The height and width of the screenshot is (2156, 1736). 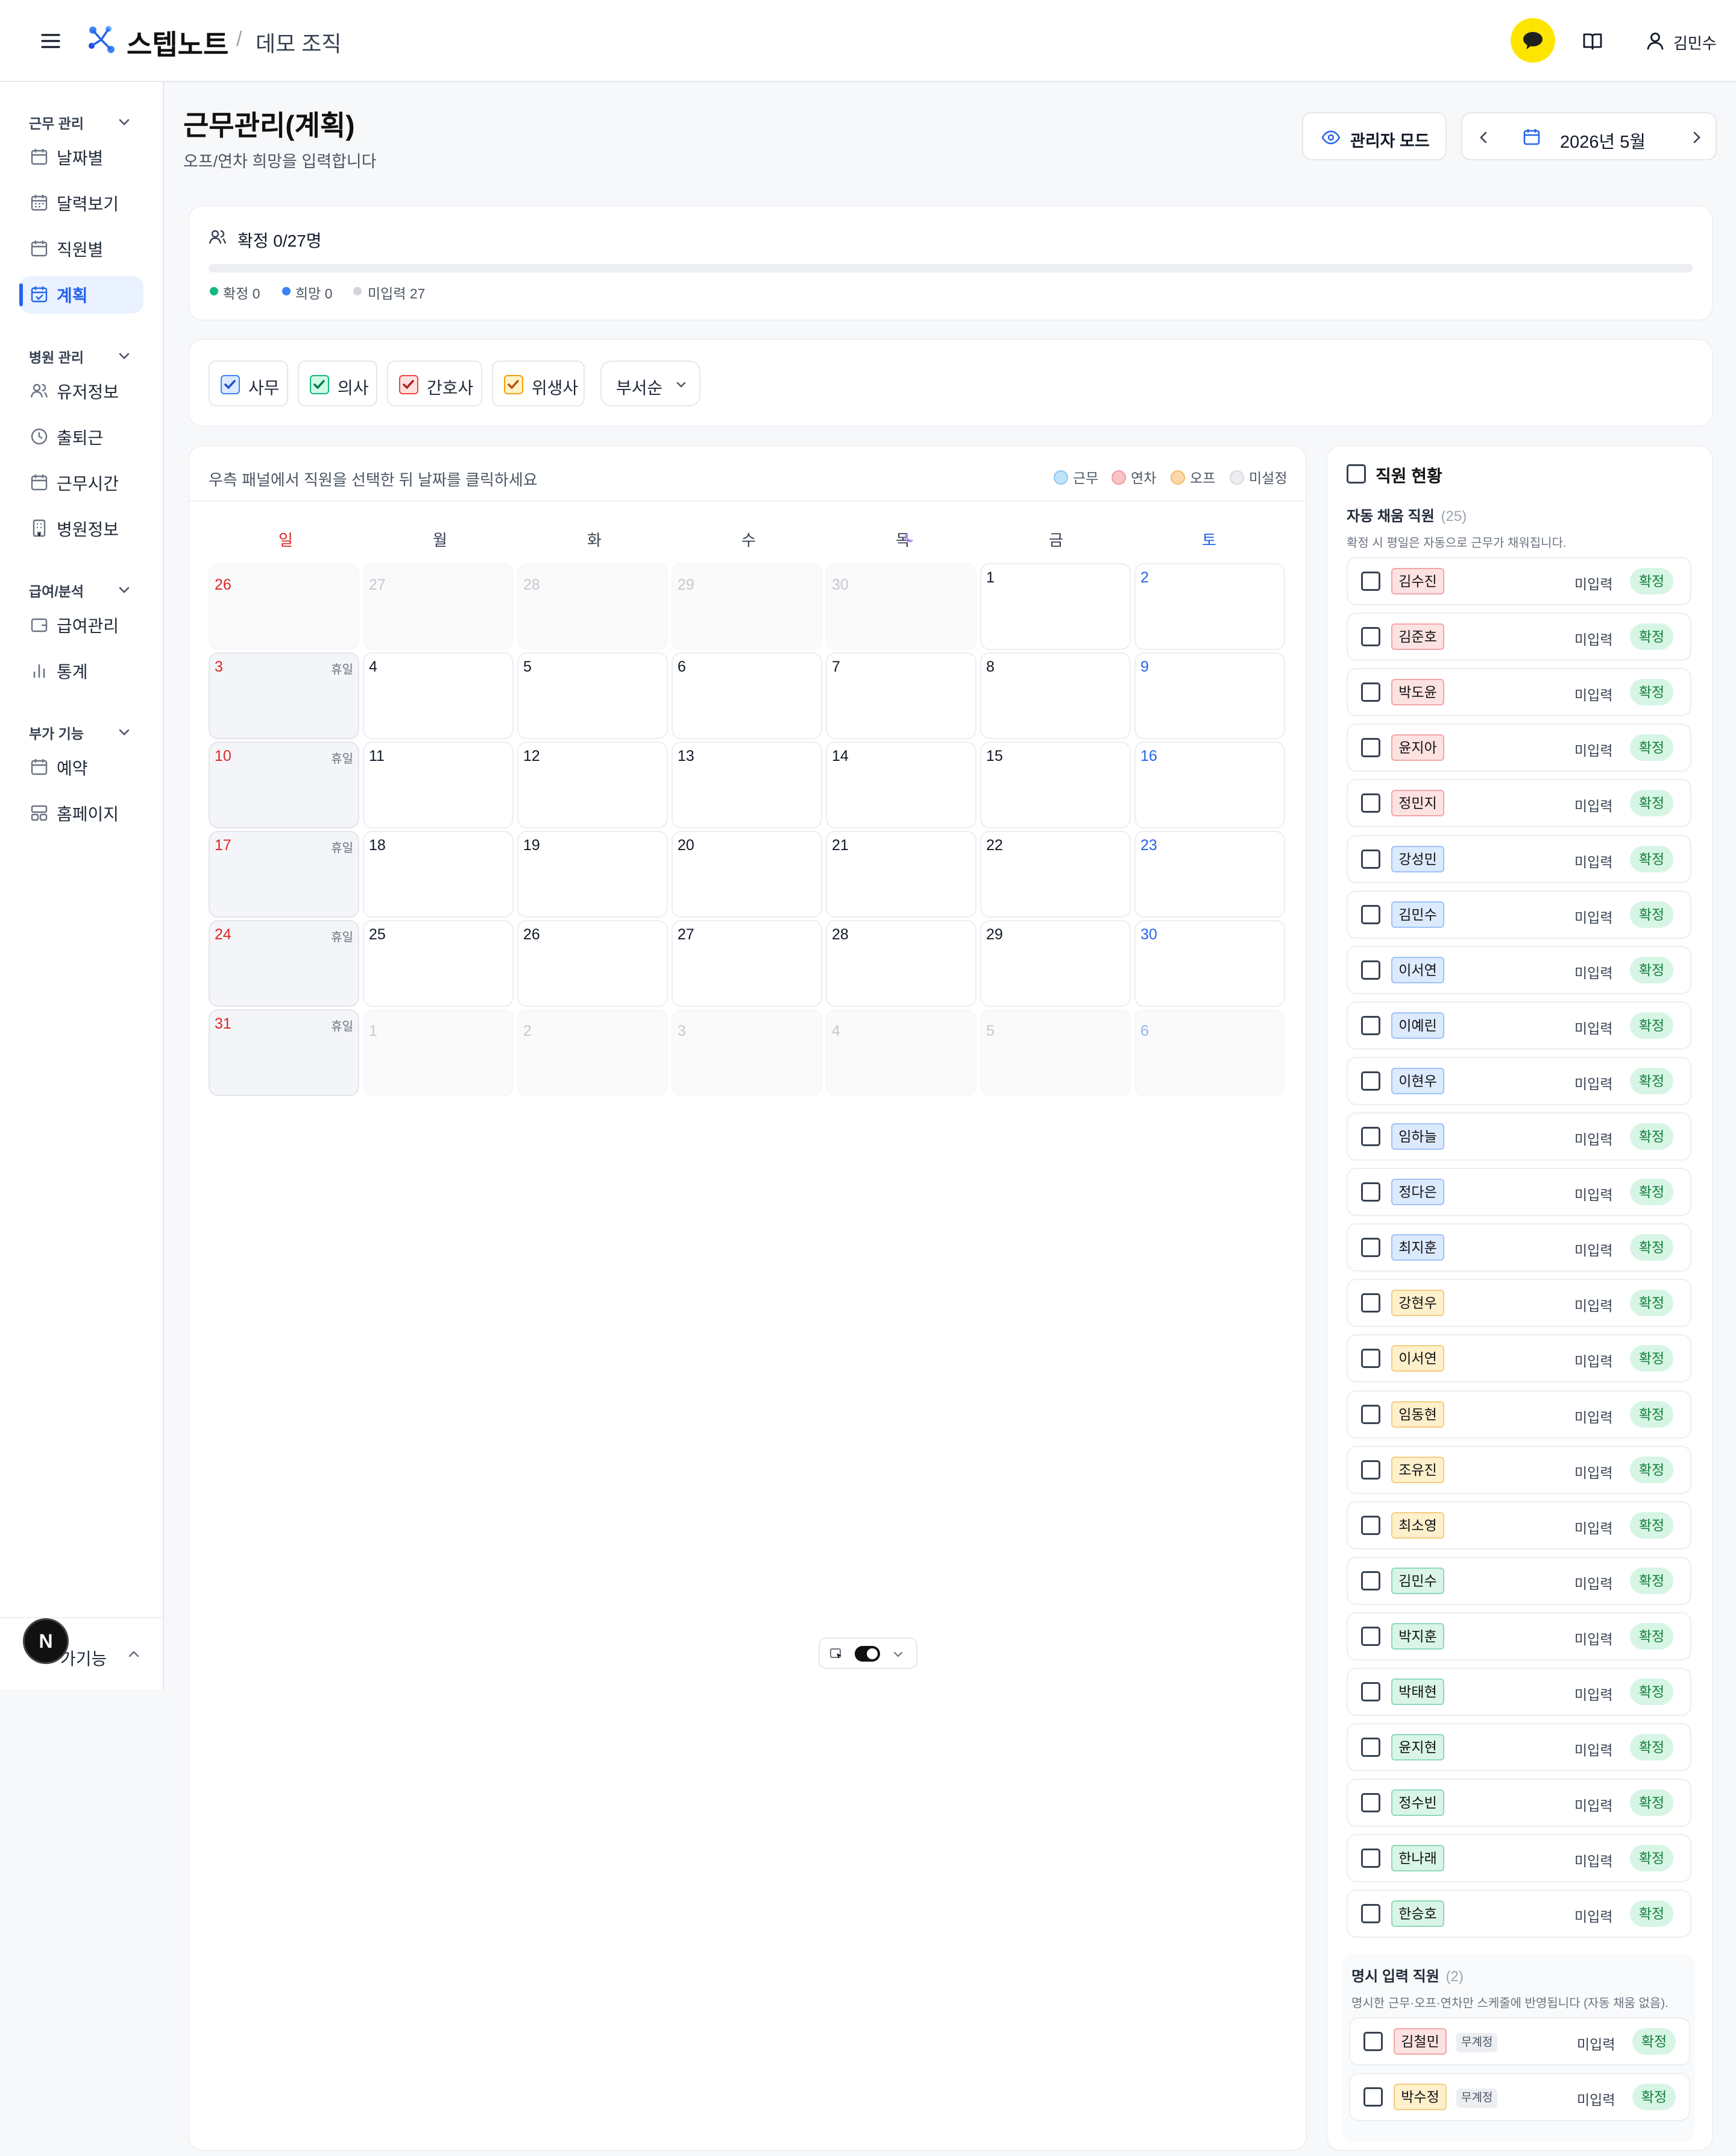 I want to click on calendar-day-cell: 22, so click(x=1055, y=875).